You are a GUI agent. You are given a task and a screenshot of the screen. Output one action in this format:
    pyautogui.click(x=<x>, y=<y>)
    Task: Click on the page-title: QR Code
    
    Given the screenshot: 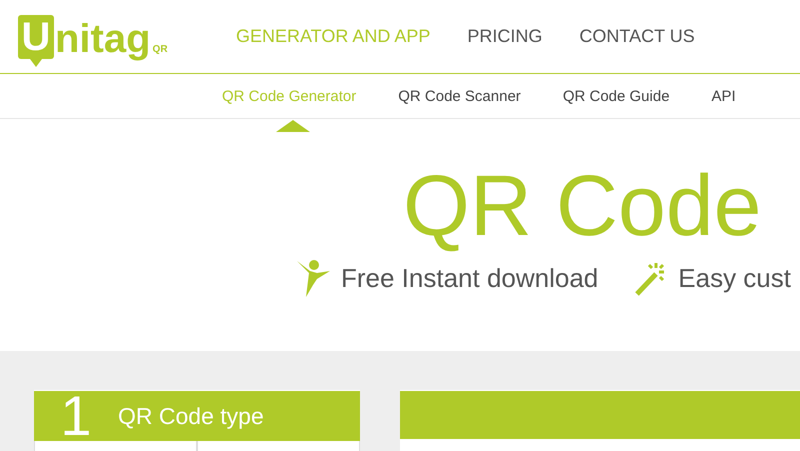 What is the action you would take?
    pyautogui.click(x=582, y=203)
    